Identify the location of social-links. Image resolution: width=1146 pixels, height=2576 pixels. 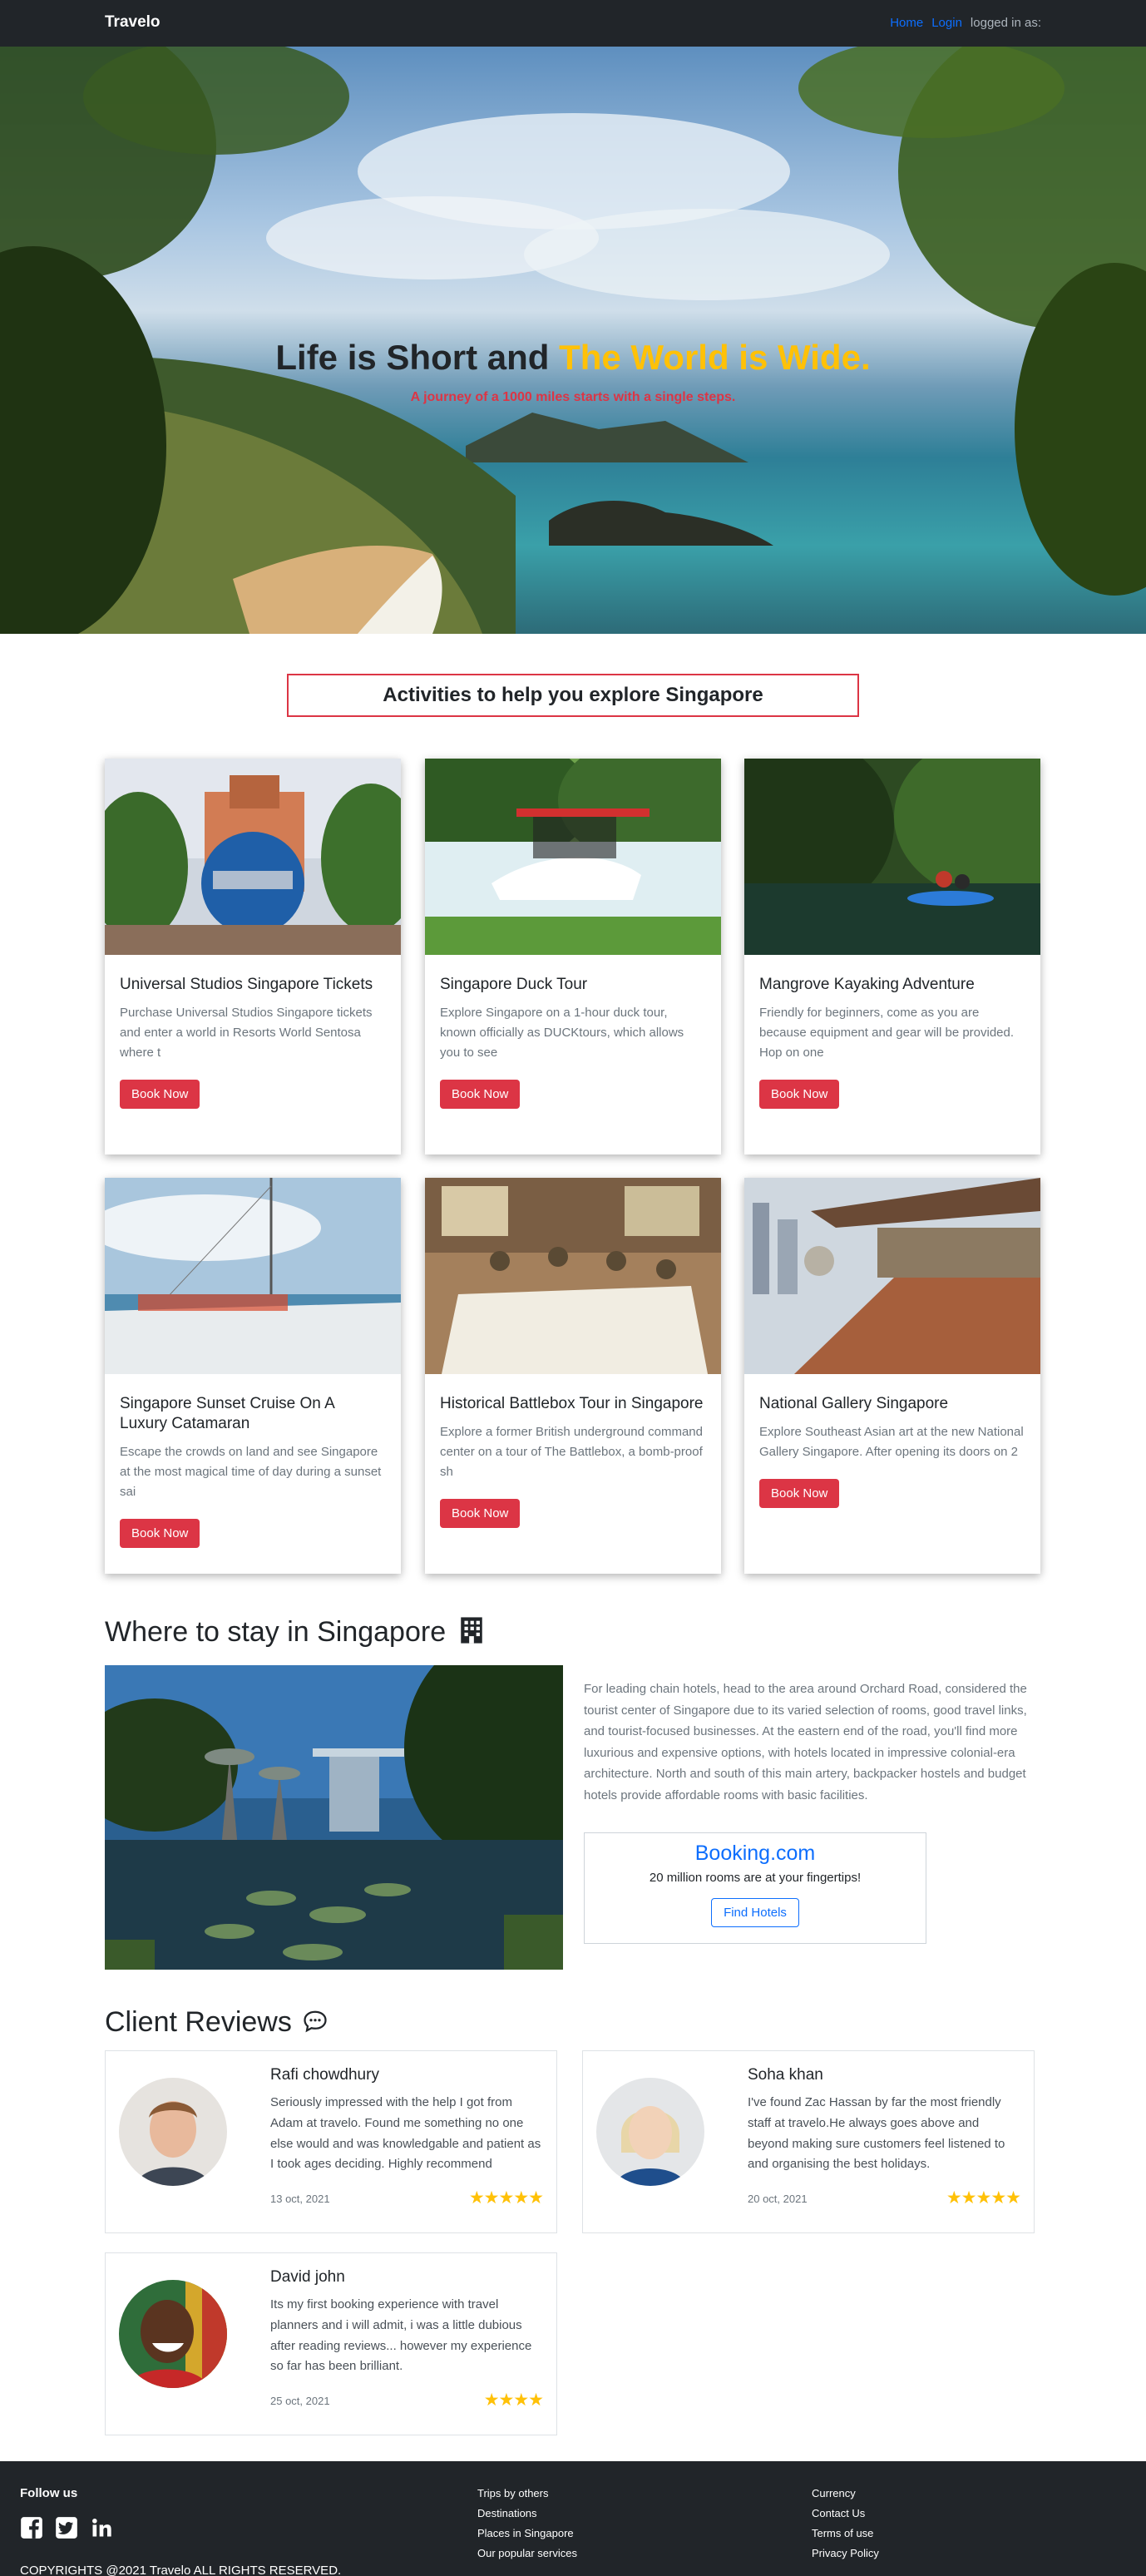
(67, 2527).